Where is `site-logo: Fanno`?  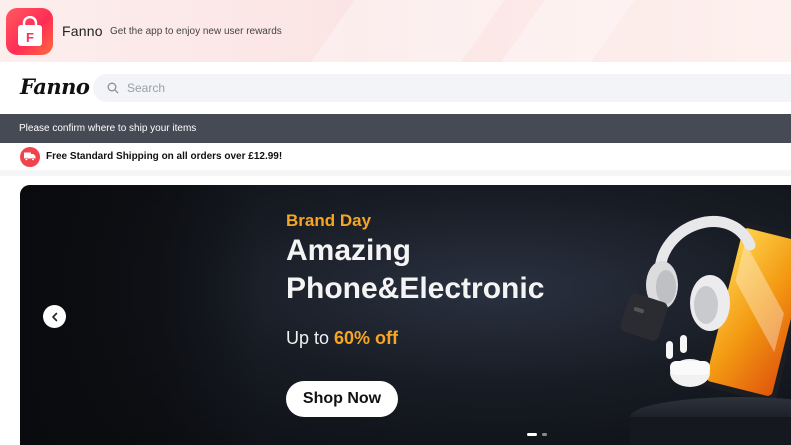
site-logo: Fanno is located at coordinates (55, 86).